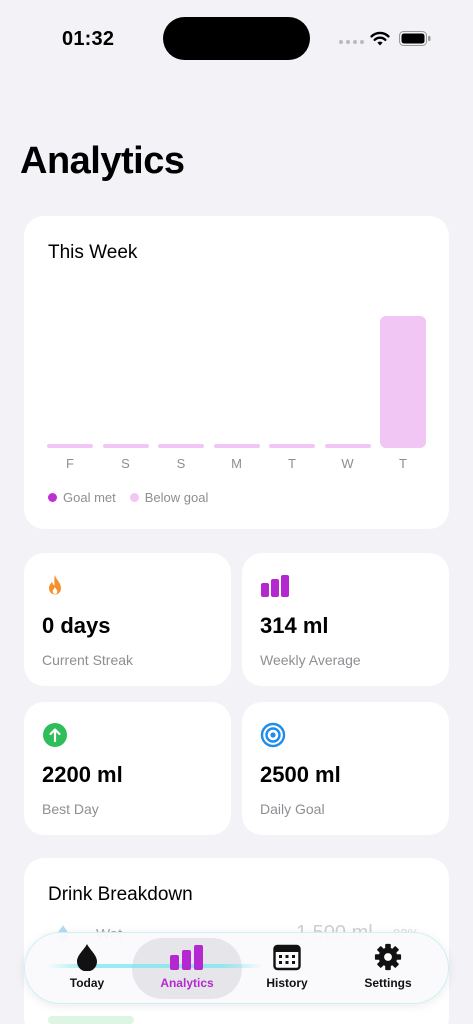 The height and width of the screenshot is (1024, 473). I want to click on tab-analytics: Analytics, so click(187, 969).